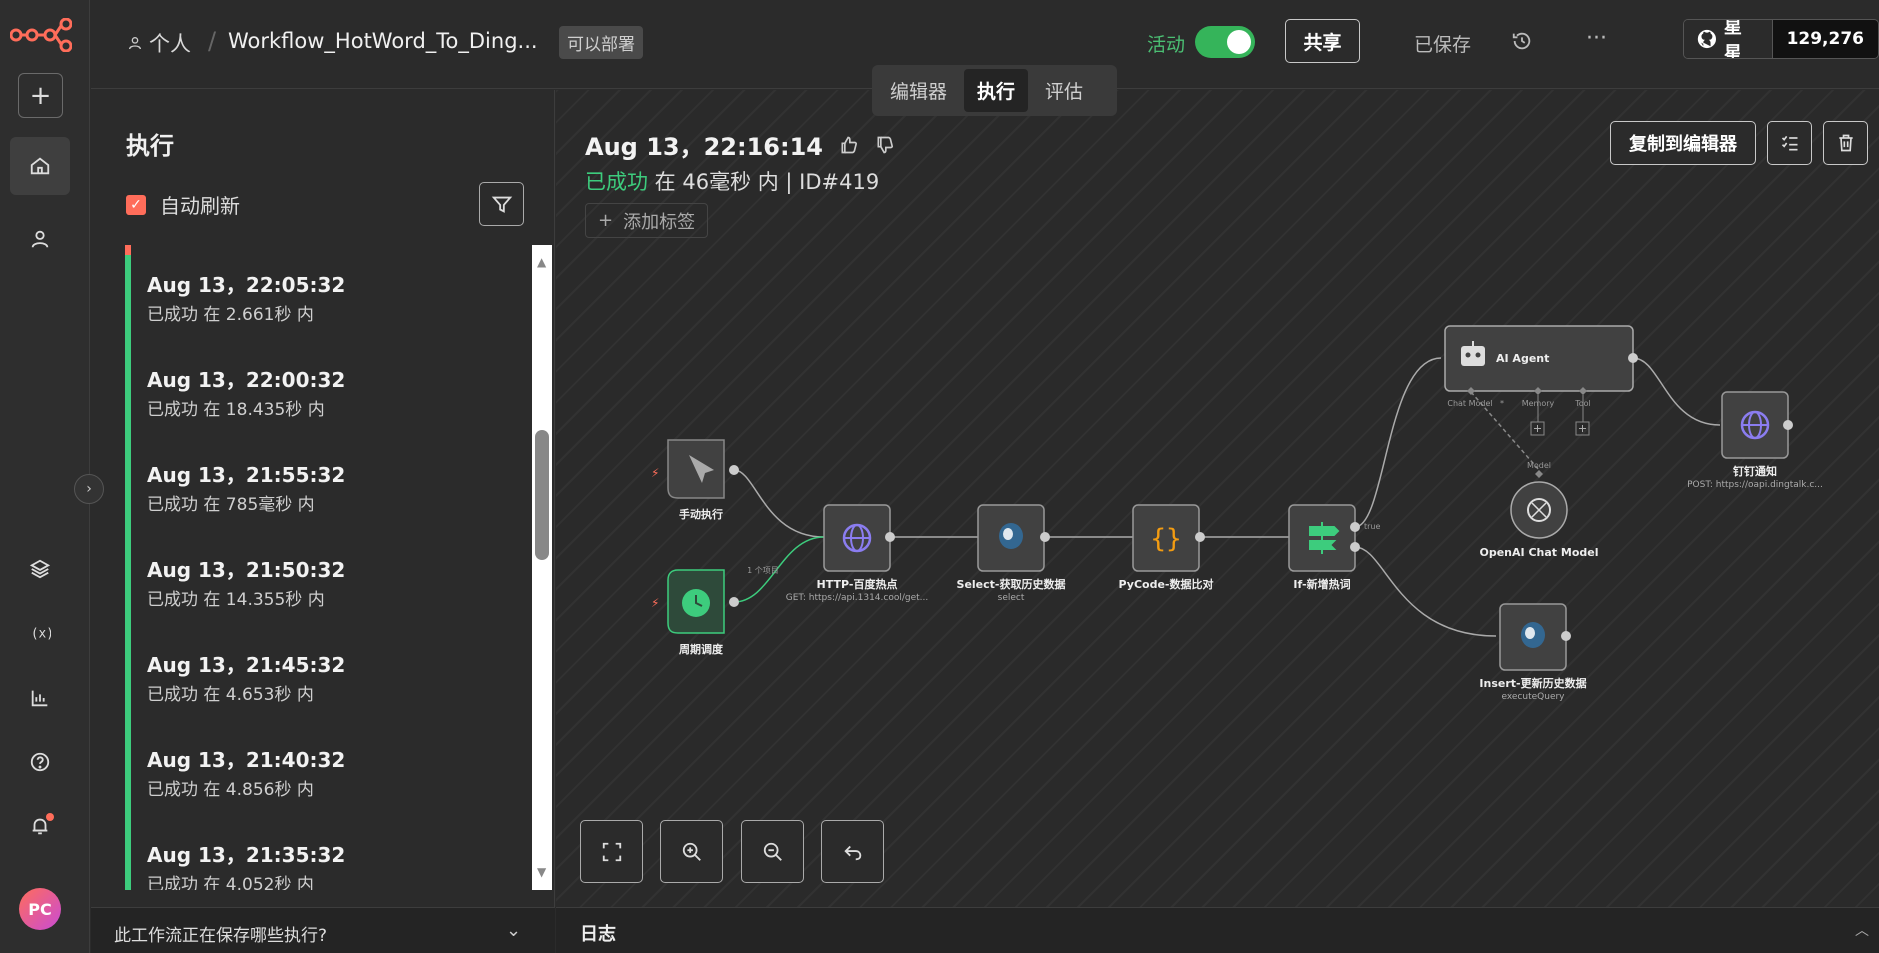 This screenshot has height=953, width=1879. What do you see at coordinates (246, 570) in the screenshot?
I see `execution-date: Aug 13，21:50:32` at bounding box center [246, 570].